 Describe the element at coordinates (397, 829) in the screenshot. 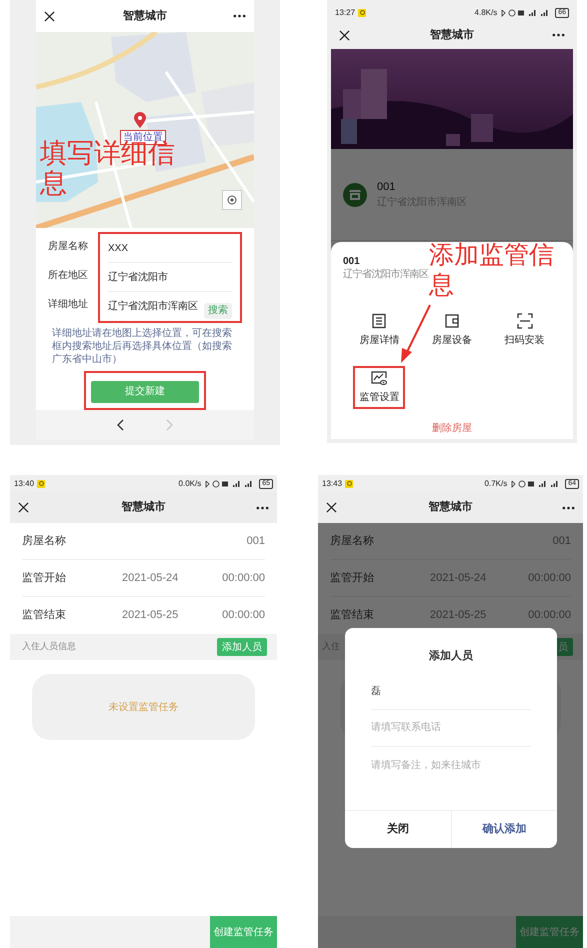

I see `close-button: 关闭` at that location.